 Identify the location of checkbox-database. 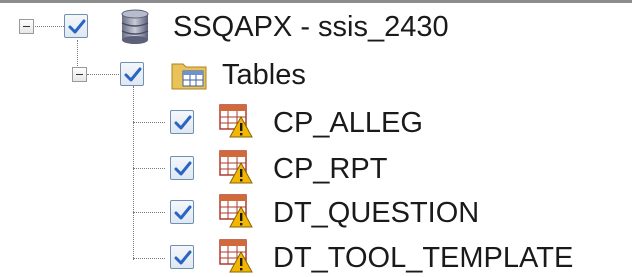
(76, 26).